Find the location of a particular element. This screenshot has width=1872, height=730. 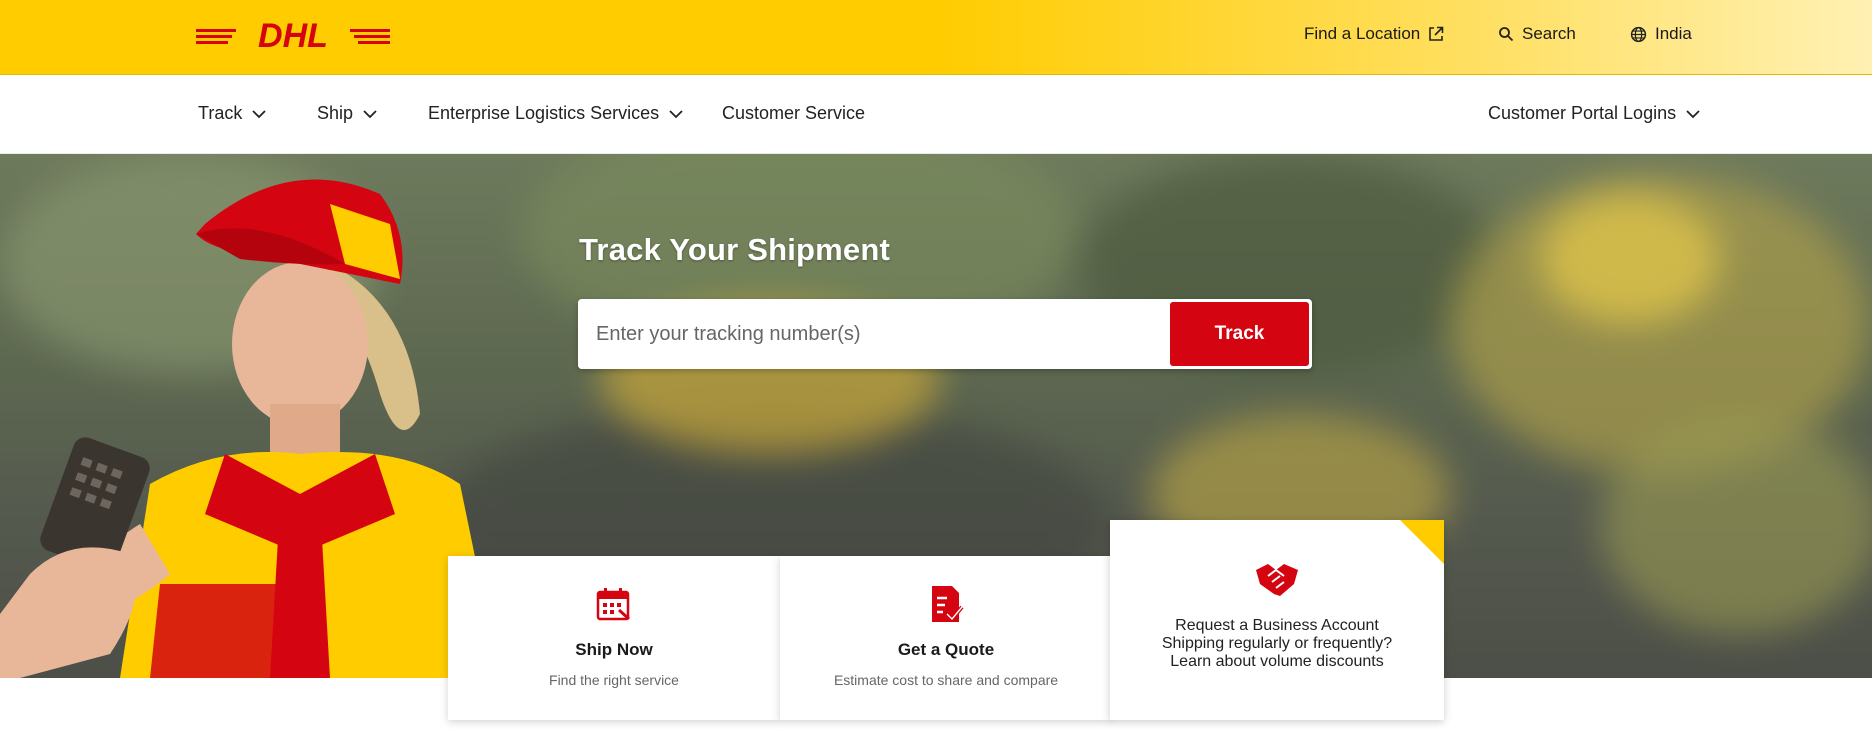

external-link-icon is located at coordinates (1436, 33).